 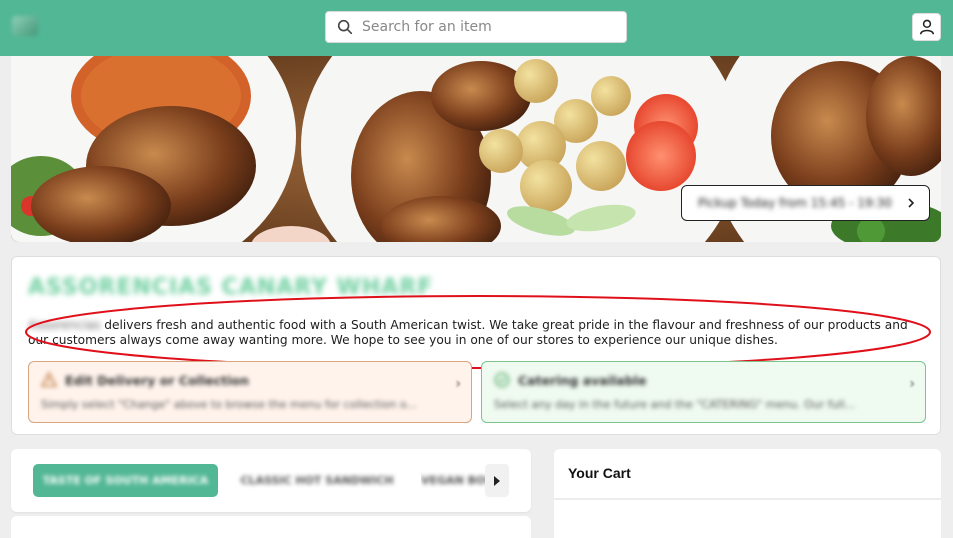 I want to click on promo-title: Edit Delivery or Collection, so click(x=157, y=380).